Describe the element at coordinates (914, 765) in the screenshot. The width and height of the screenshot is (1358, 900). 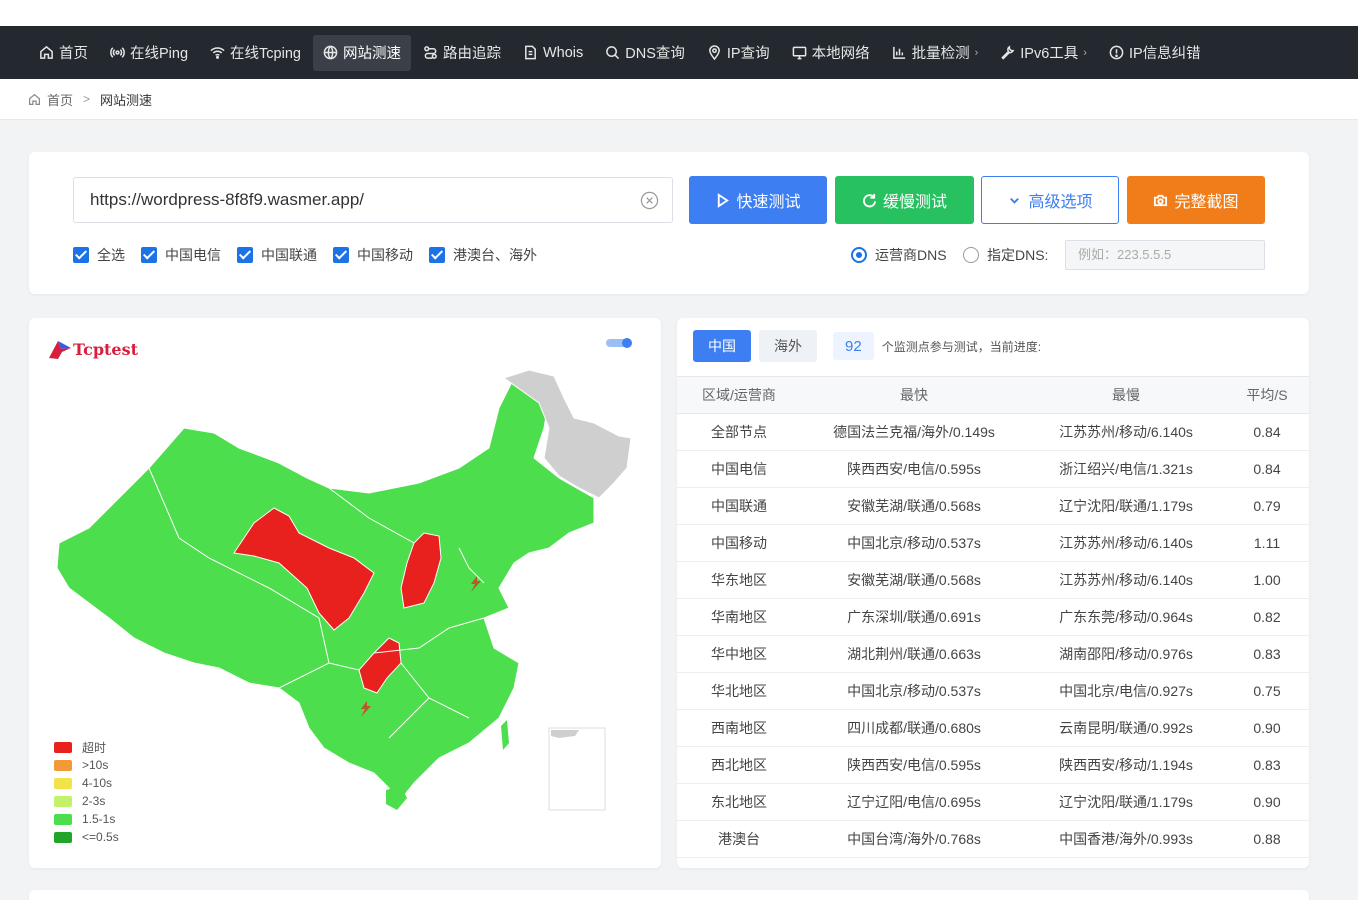
I see `cell-fastest: 陕西西安/电信/0.595s` at that location.